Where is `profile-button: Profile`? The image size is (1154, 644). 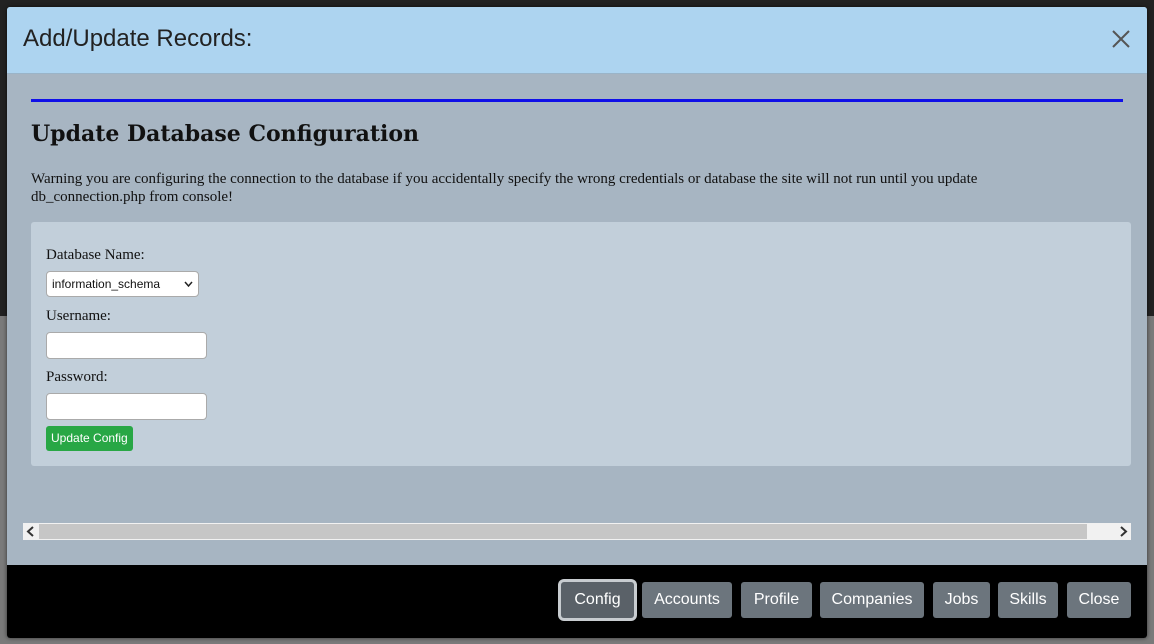
profile-button: Profile is located at coordinates (776, 600).